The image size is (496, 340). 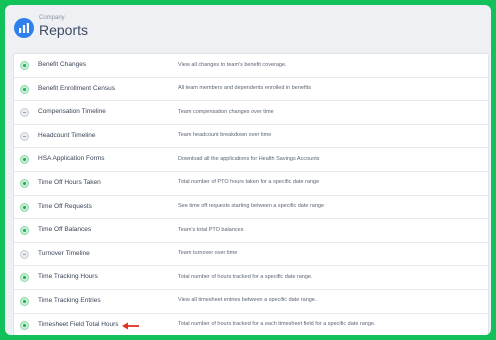 I want to click on page-header: Company Reports, so click(x=248, y=26).